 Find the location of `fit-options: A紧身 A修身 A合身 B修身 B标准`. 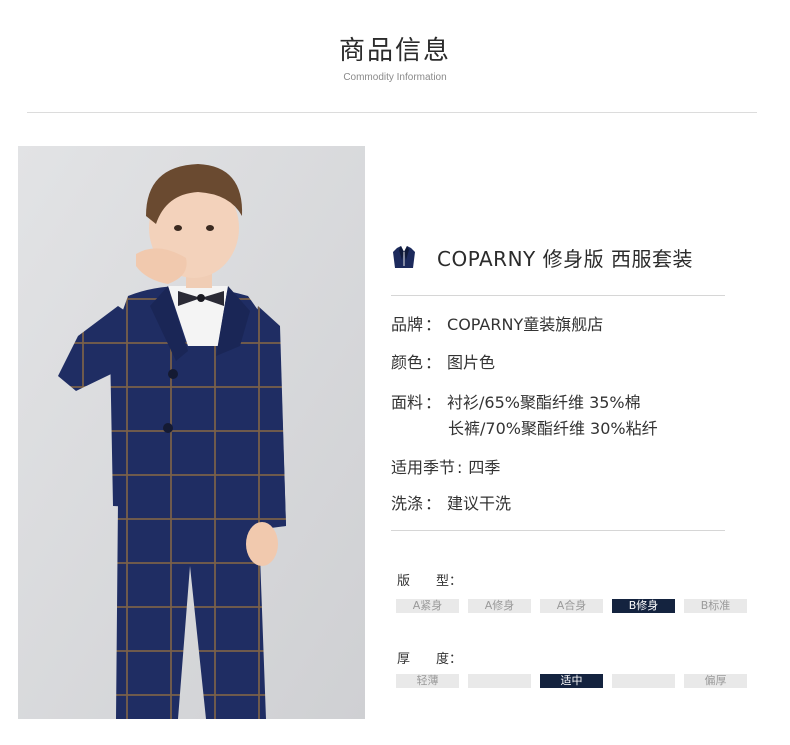

fit-options: A紧身 A修身 A合身 B修身 B标准 is located at coordinates (576, 606).